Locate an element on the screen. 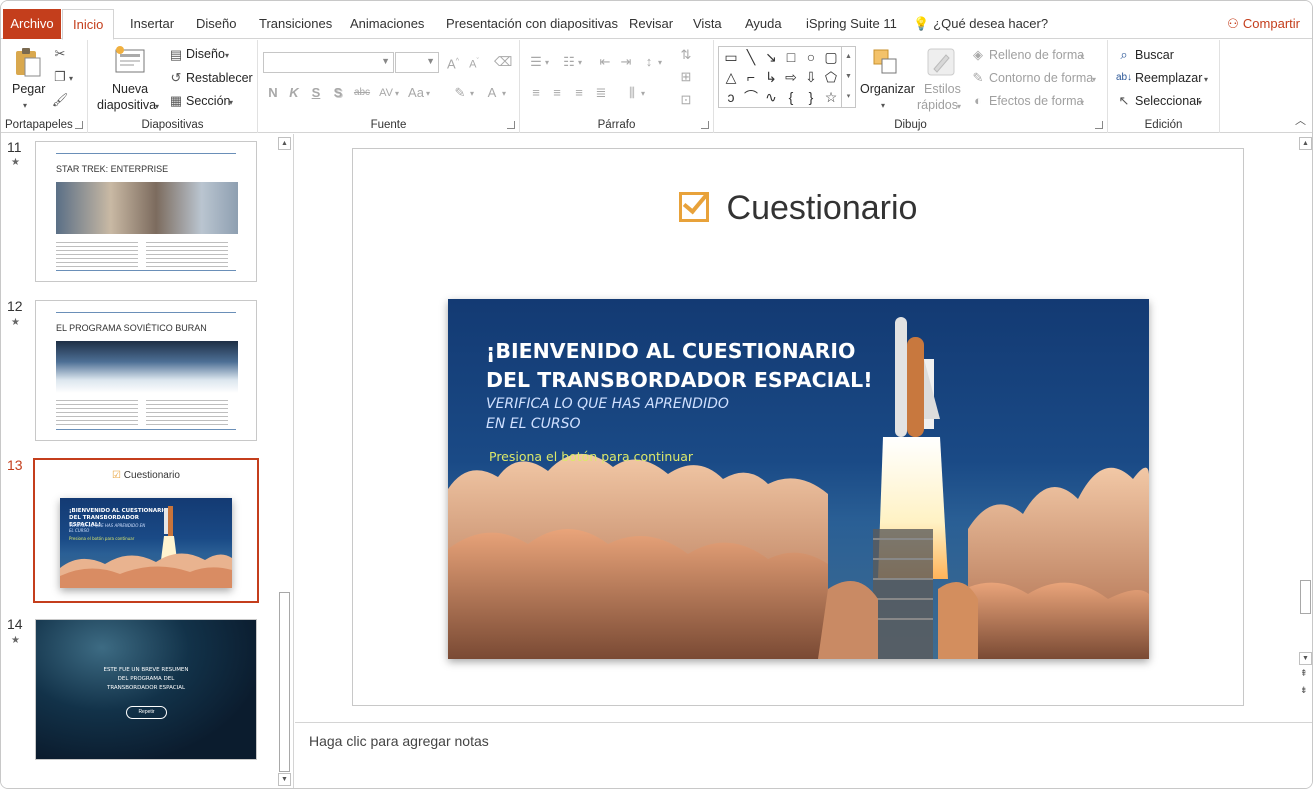  replace-icon: ab↓ is located at coordinates (1124, 78).